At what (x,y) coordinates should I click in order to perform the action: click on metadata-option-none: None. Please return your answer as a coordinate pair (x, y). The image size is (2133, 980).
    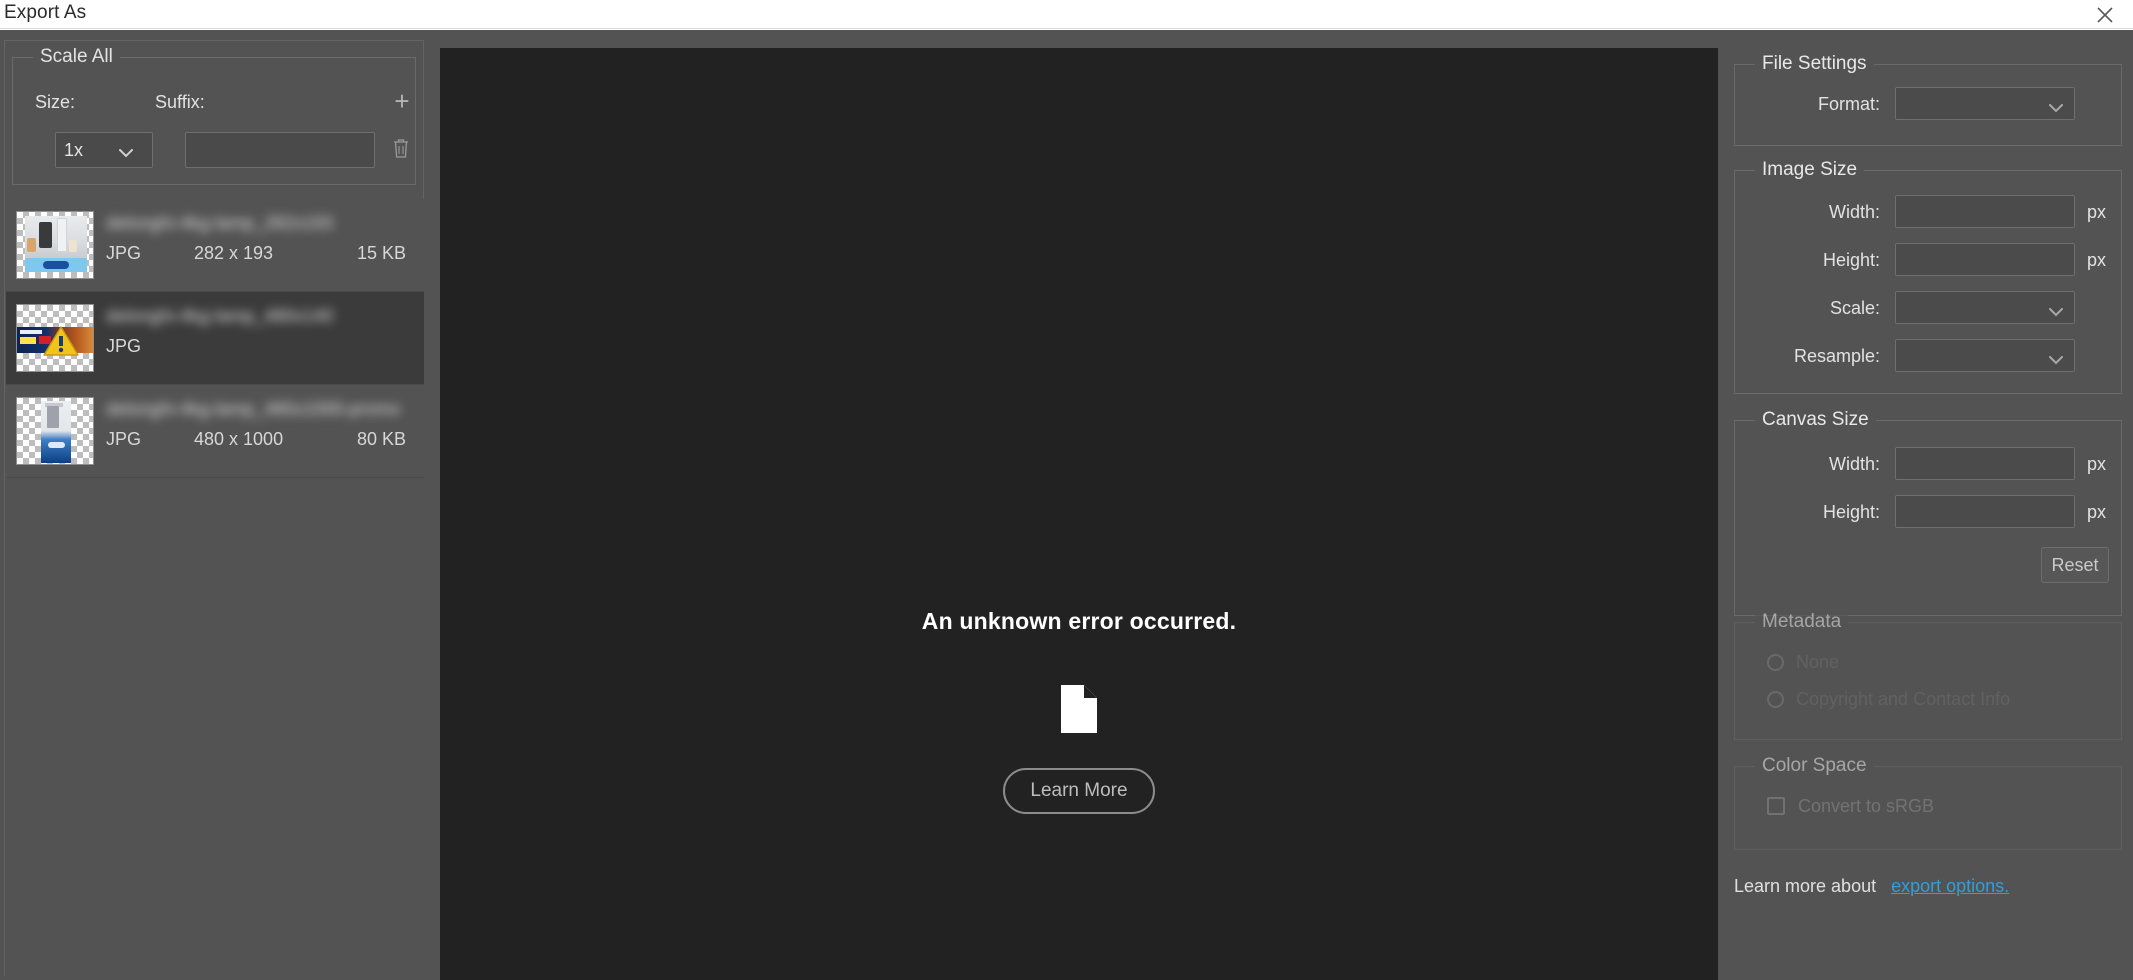
    Looking at the image, I should click on (1803, 662).